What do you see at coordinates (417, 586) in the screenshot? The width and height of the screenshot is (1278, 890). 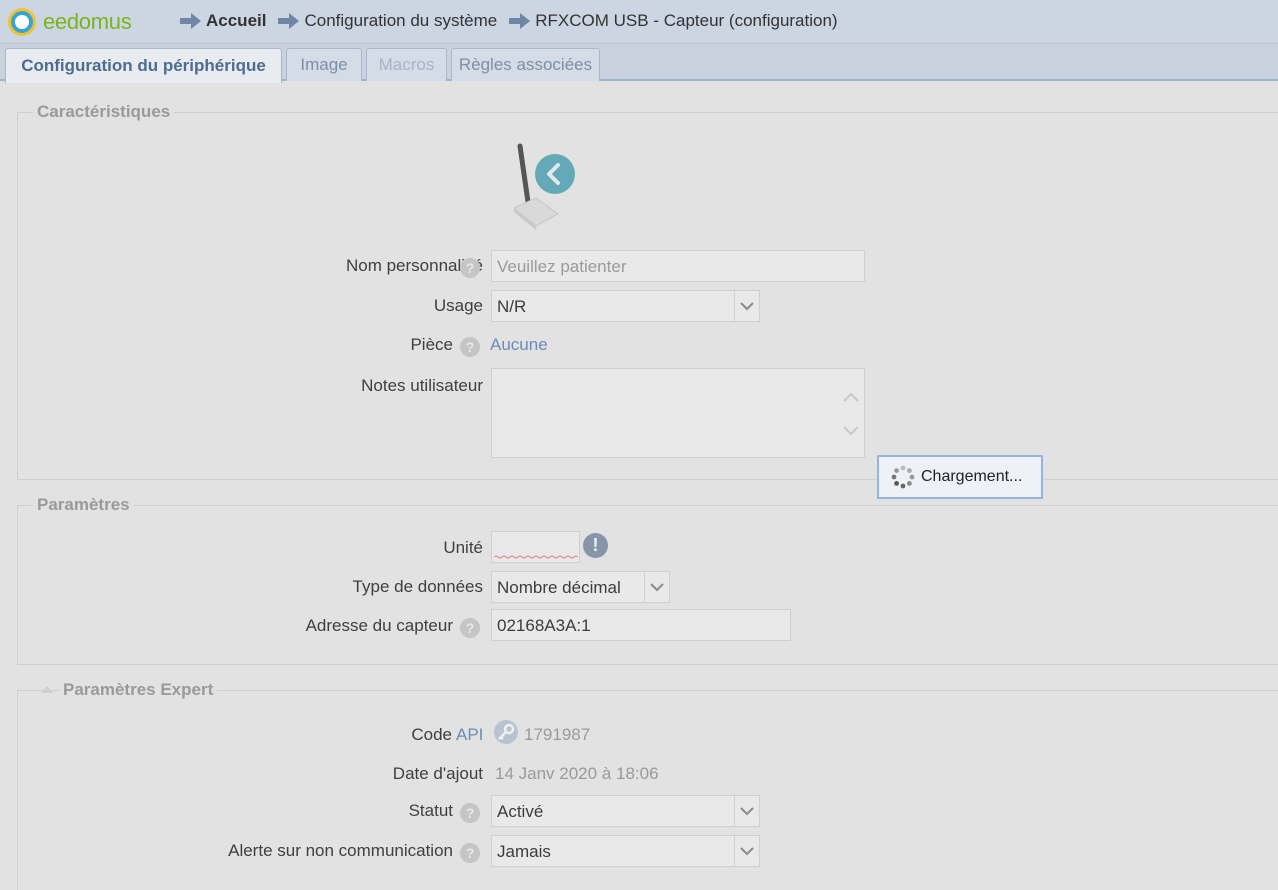 I see `type-label: Type de données` at bounding box center [417, 586].